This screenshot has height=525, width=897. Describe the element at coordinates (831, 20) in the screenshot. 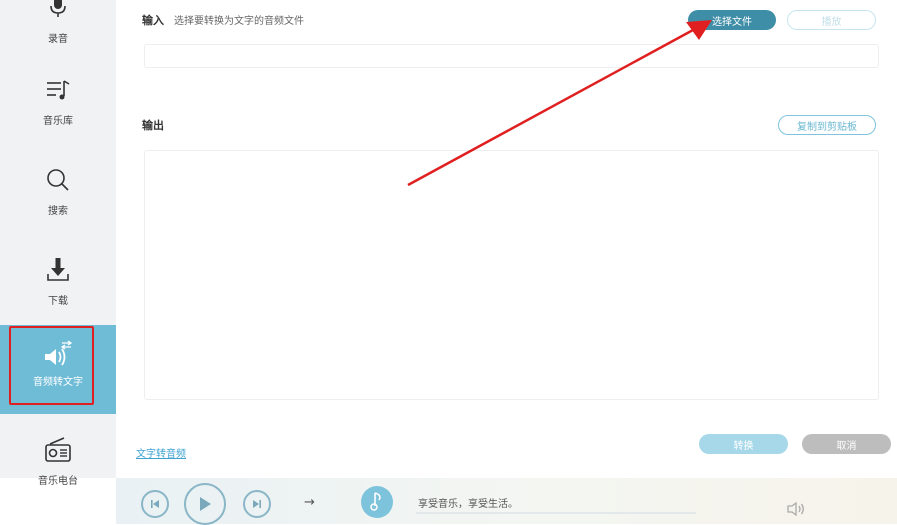

I see `play-button: 播放` at that location.